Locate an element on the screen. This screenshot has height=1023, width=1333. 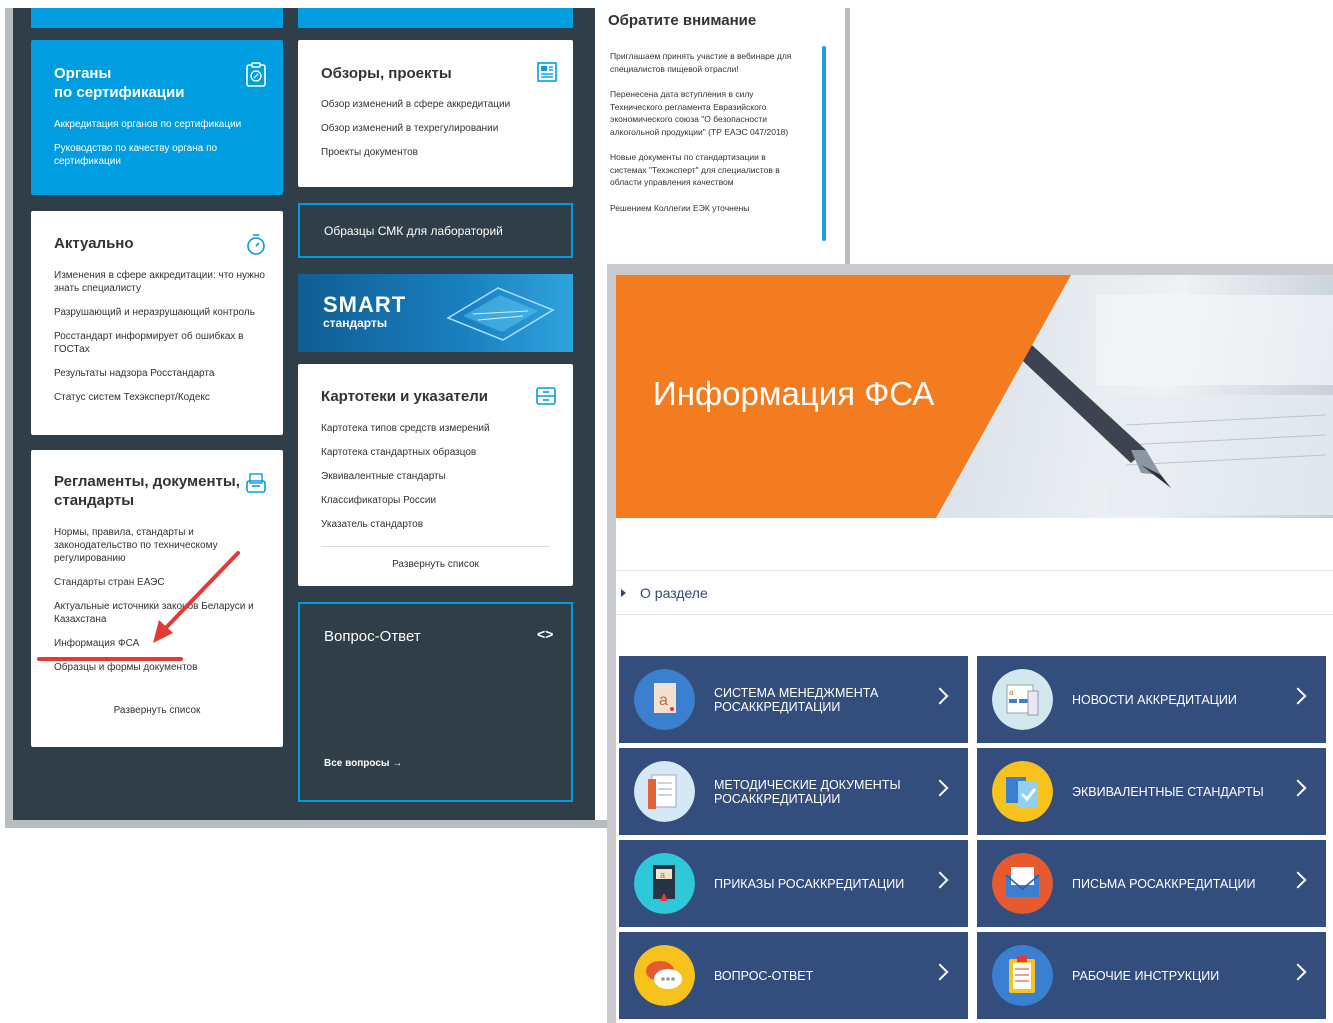
book-icon is located at coordinates (664, 791).